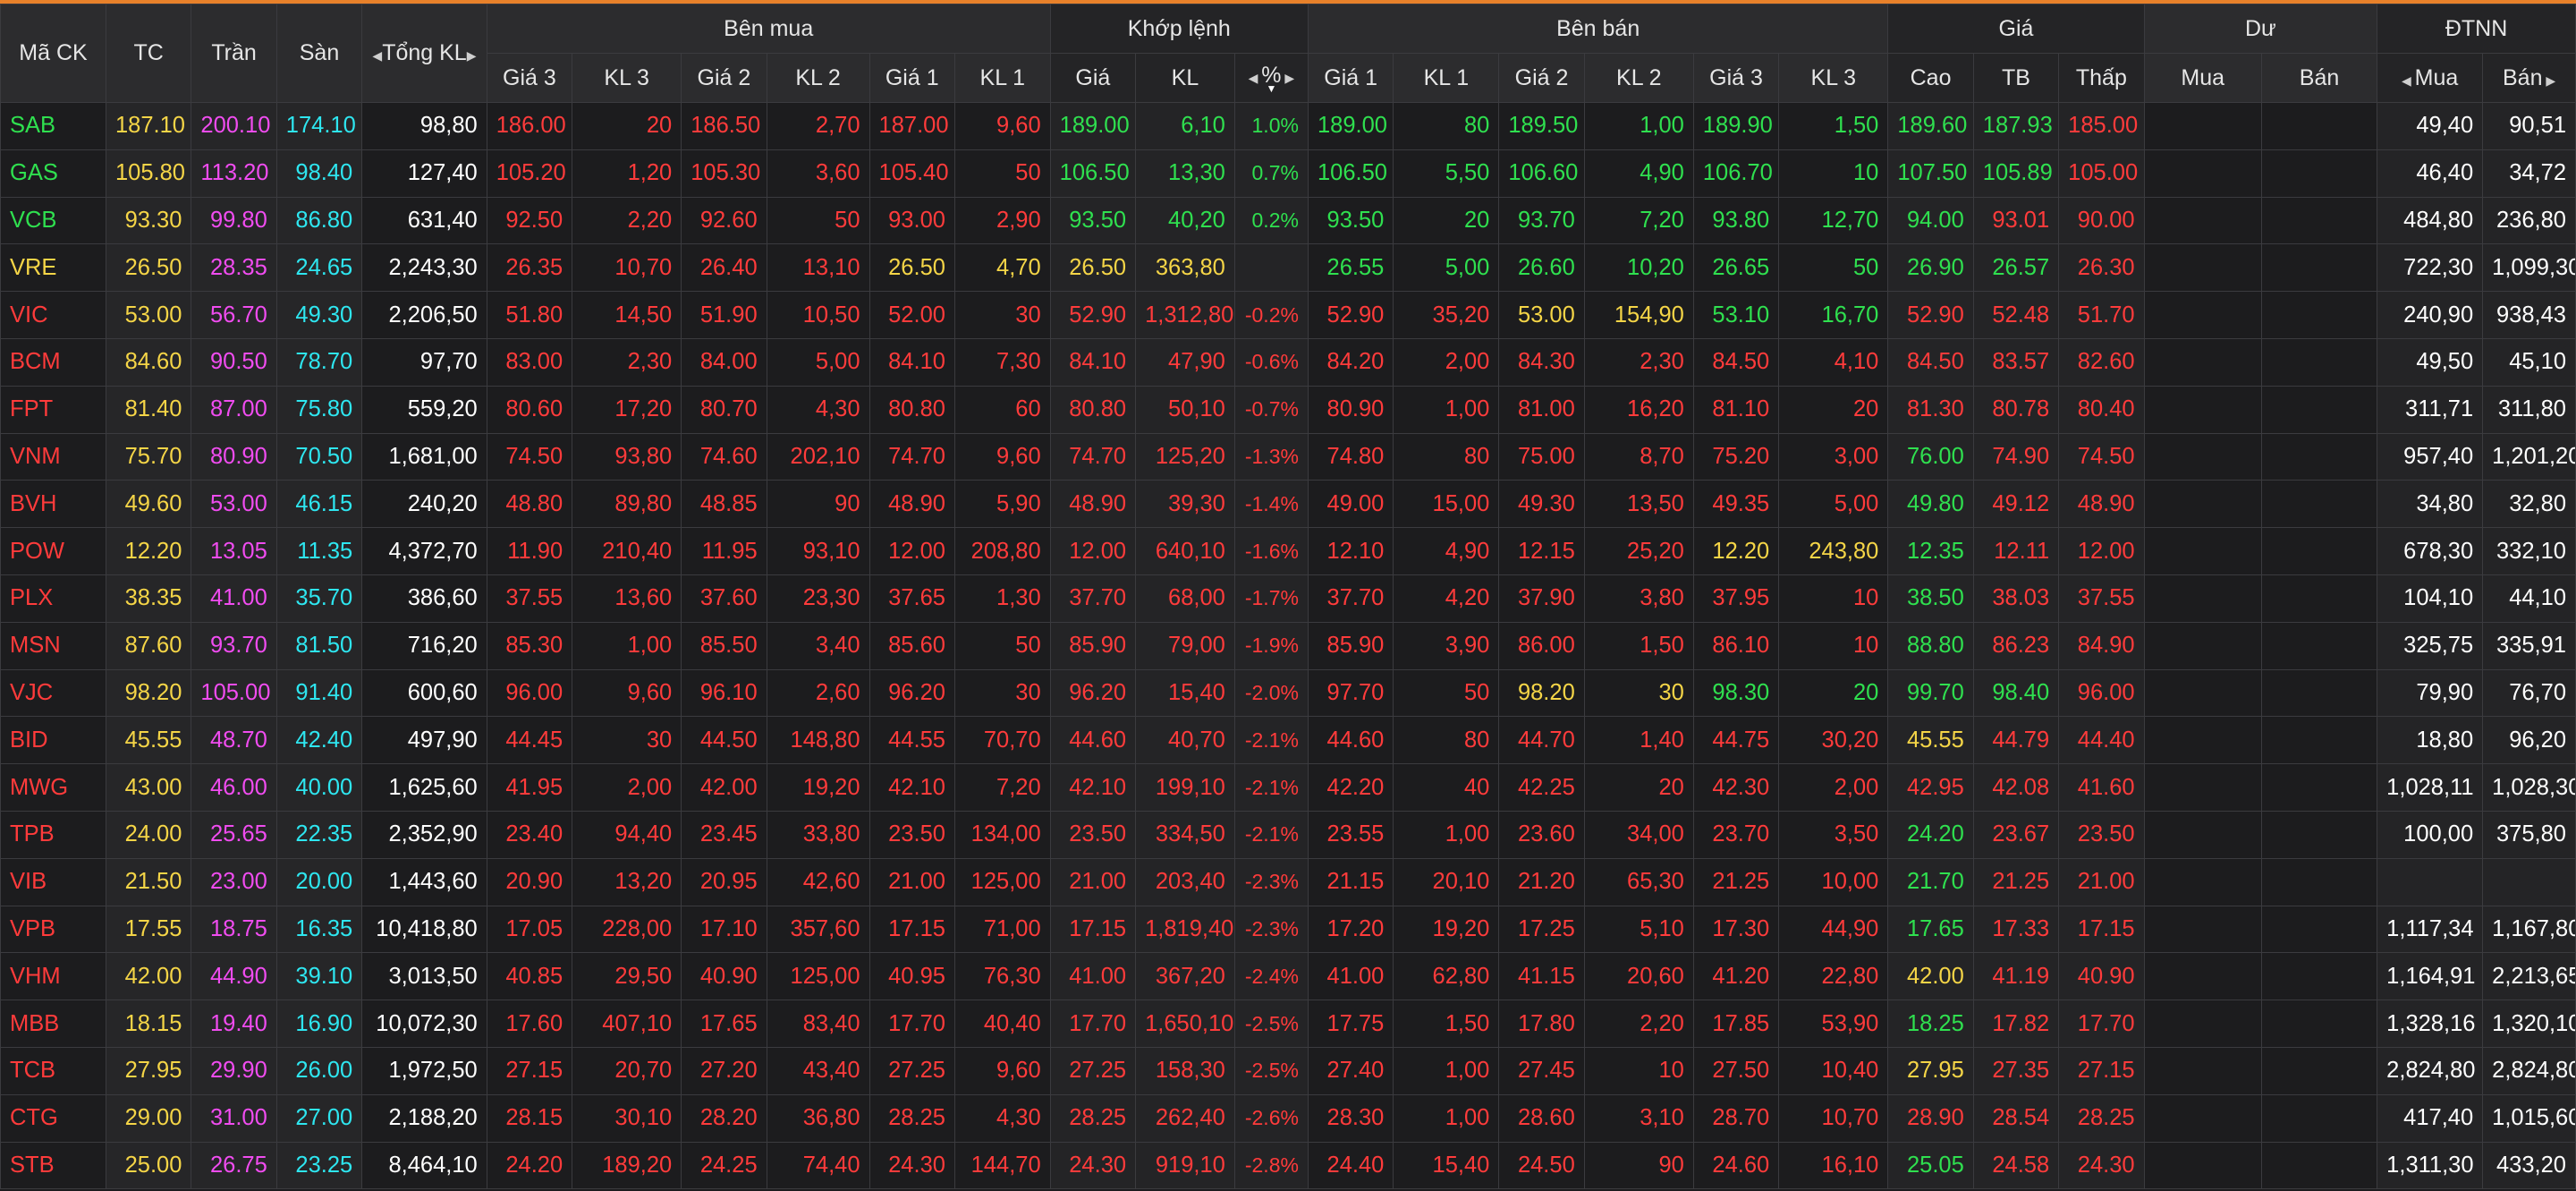 The image size is (2576, 1191). What do you see at coordinates (148, 53) in the screenshot?
I see `col-tc-header: TC` at bounding box center [148, 53].